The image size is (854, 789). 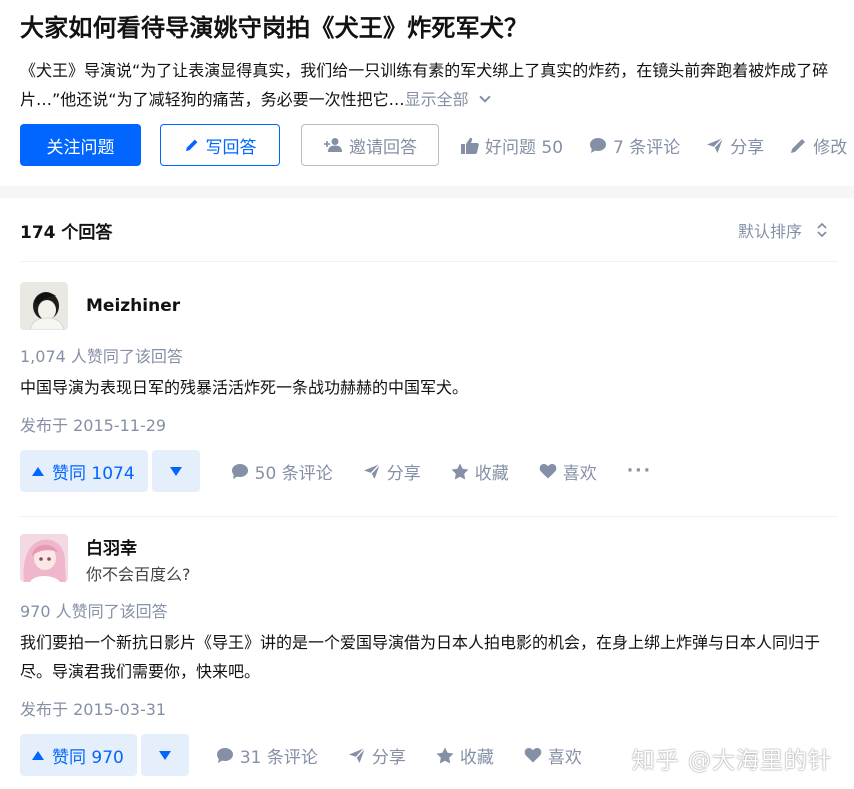 What do you see at coordinates (484, 97) in the screenshot?
I see `chevron-down-icon` at bounding box center [484, 97].